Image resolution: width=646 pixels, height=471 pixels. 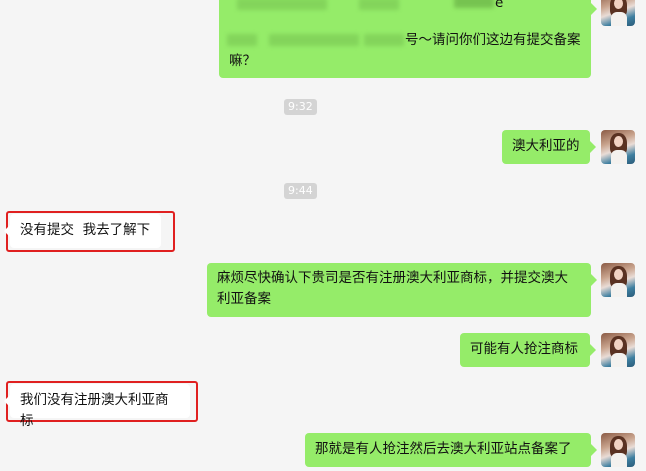 What do you see at coordinates (443, 449) in the screenshot?
I see `message-text: 那就是有人抢注然后去澳大利亚站点备案了` at bounding box center [443, 449].